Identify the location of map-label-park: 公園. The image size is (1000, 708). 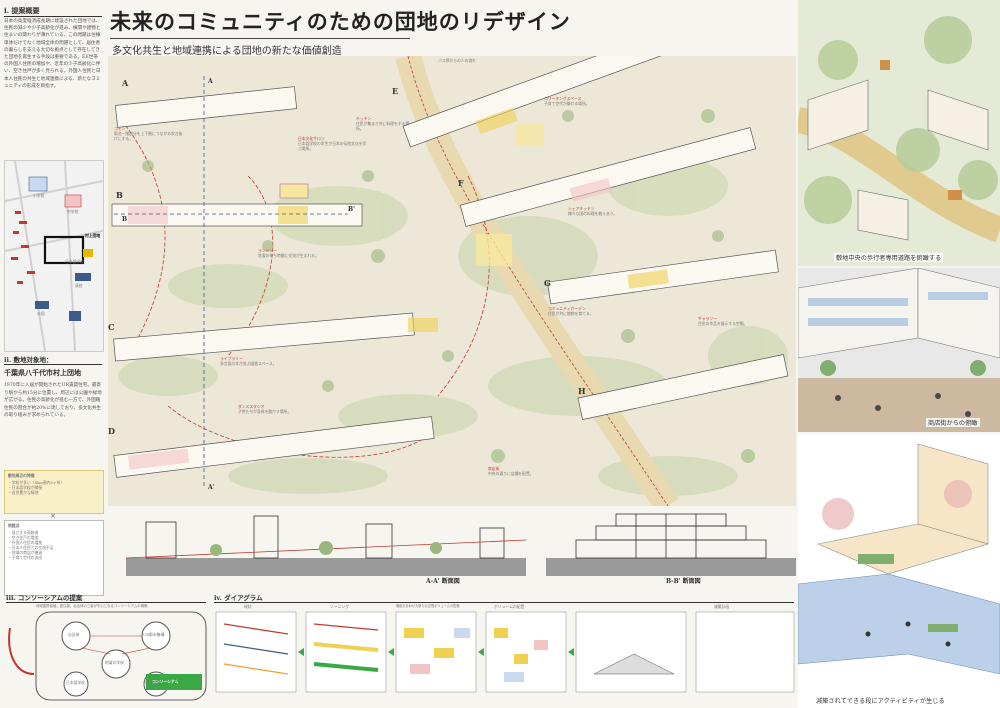
(41, 313).